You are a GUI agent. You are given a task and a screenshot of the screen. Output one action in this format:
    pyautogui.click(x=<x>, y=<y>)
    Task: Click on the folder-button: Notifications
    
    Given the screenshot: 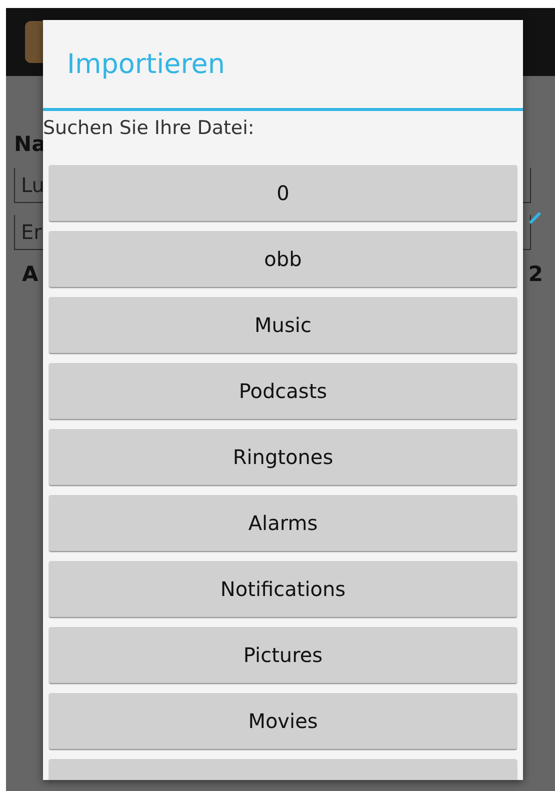 What is the action you would take?
    pyautogui.click(x=283, y=589)
    